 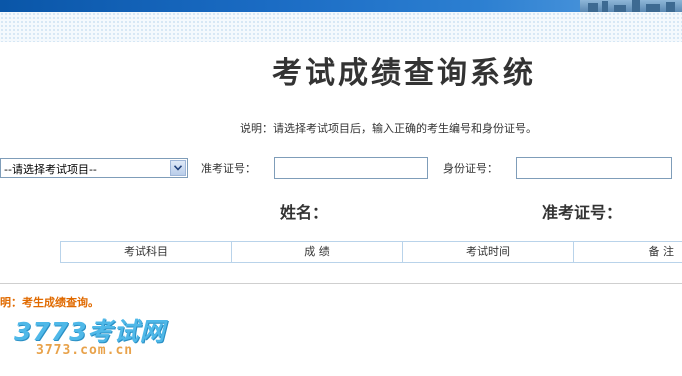 What do you see at coordinates (487, 252) in the screenshot?
I see `column-header: 考试时间` at bounding box center [487, 252].